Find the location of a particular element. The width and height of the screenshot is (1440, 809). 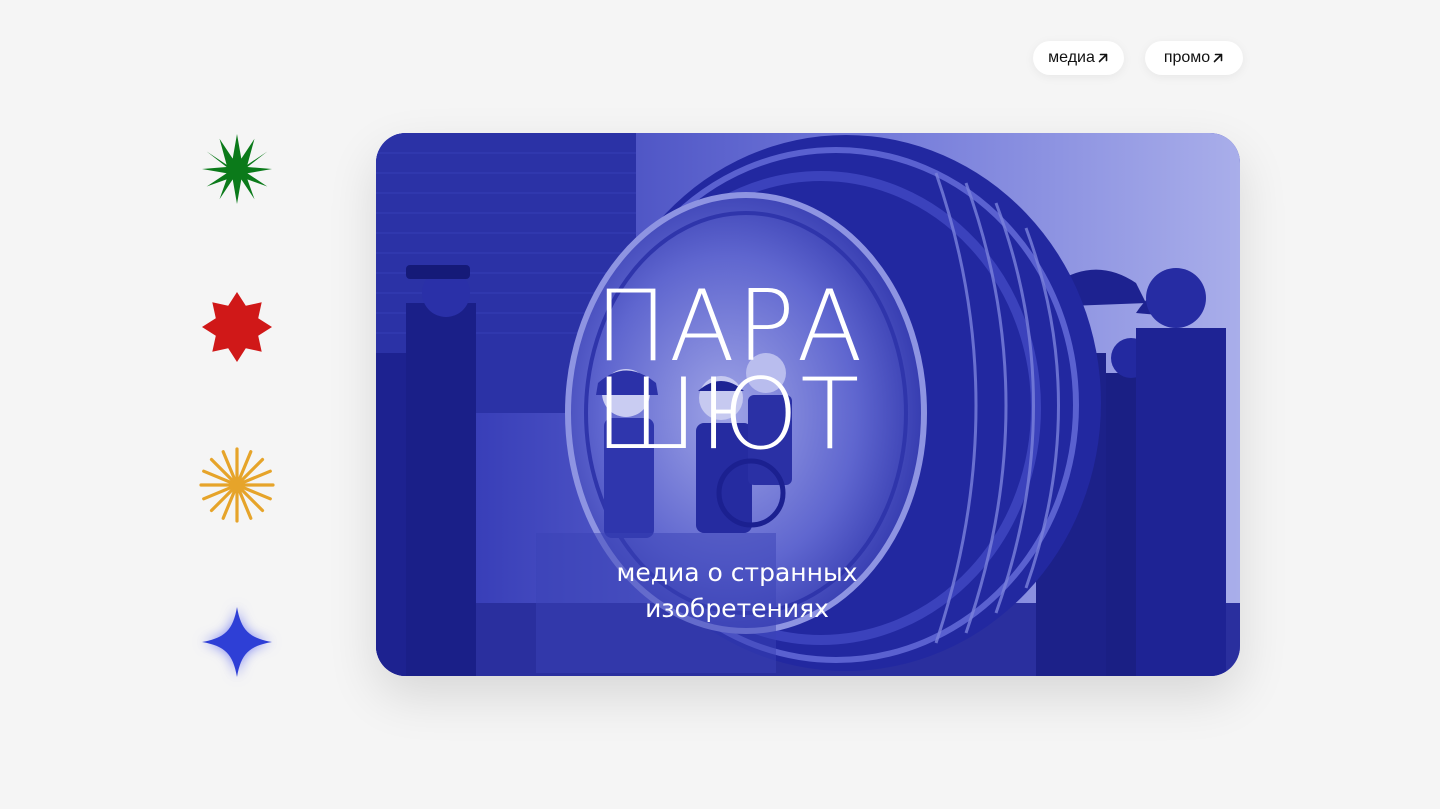

nav-media-label: медиа is located at coordinates (1071, 57).